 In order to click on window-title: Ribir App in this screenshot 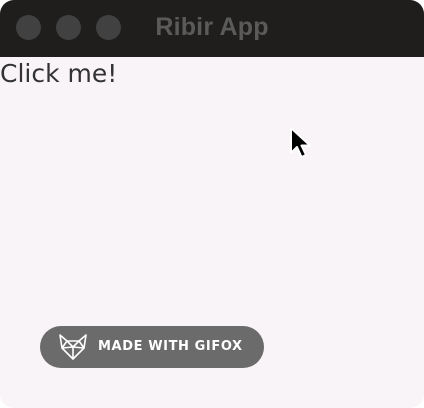, I will do `click(212, 27)`.